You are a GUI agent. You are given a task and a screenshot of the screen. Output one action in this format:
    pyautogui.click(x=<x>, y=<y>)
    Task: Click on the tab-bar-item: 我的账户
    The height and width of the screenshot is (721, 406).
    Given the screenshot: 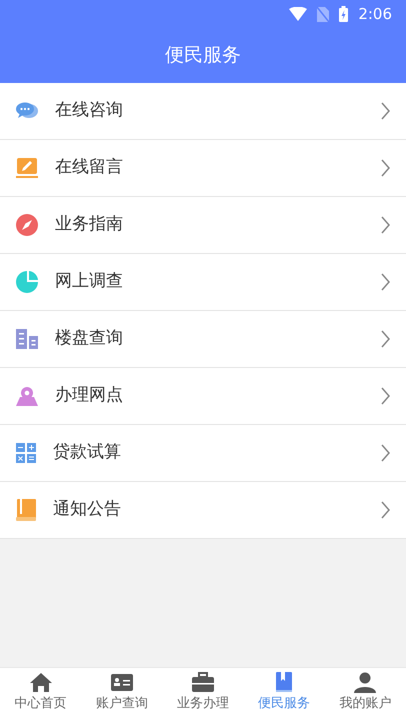 What is the action you would take?
    pyautogui.click(x=365, y=694)
    